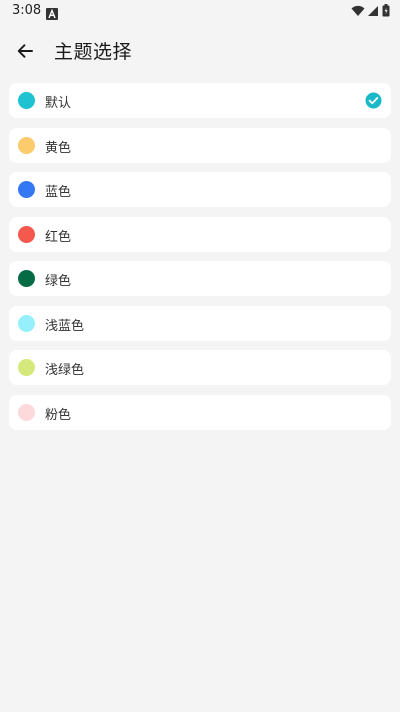 The height and width of the screenshot is (712, 400). Describe the element at coordinates (93, 52) in the screenshot. I see `page-title: 主题选择` at that location.